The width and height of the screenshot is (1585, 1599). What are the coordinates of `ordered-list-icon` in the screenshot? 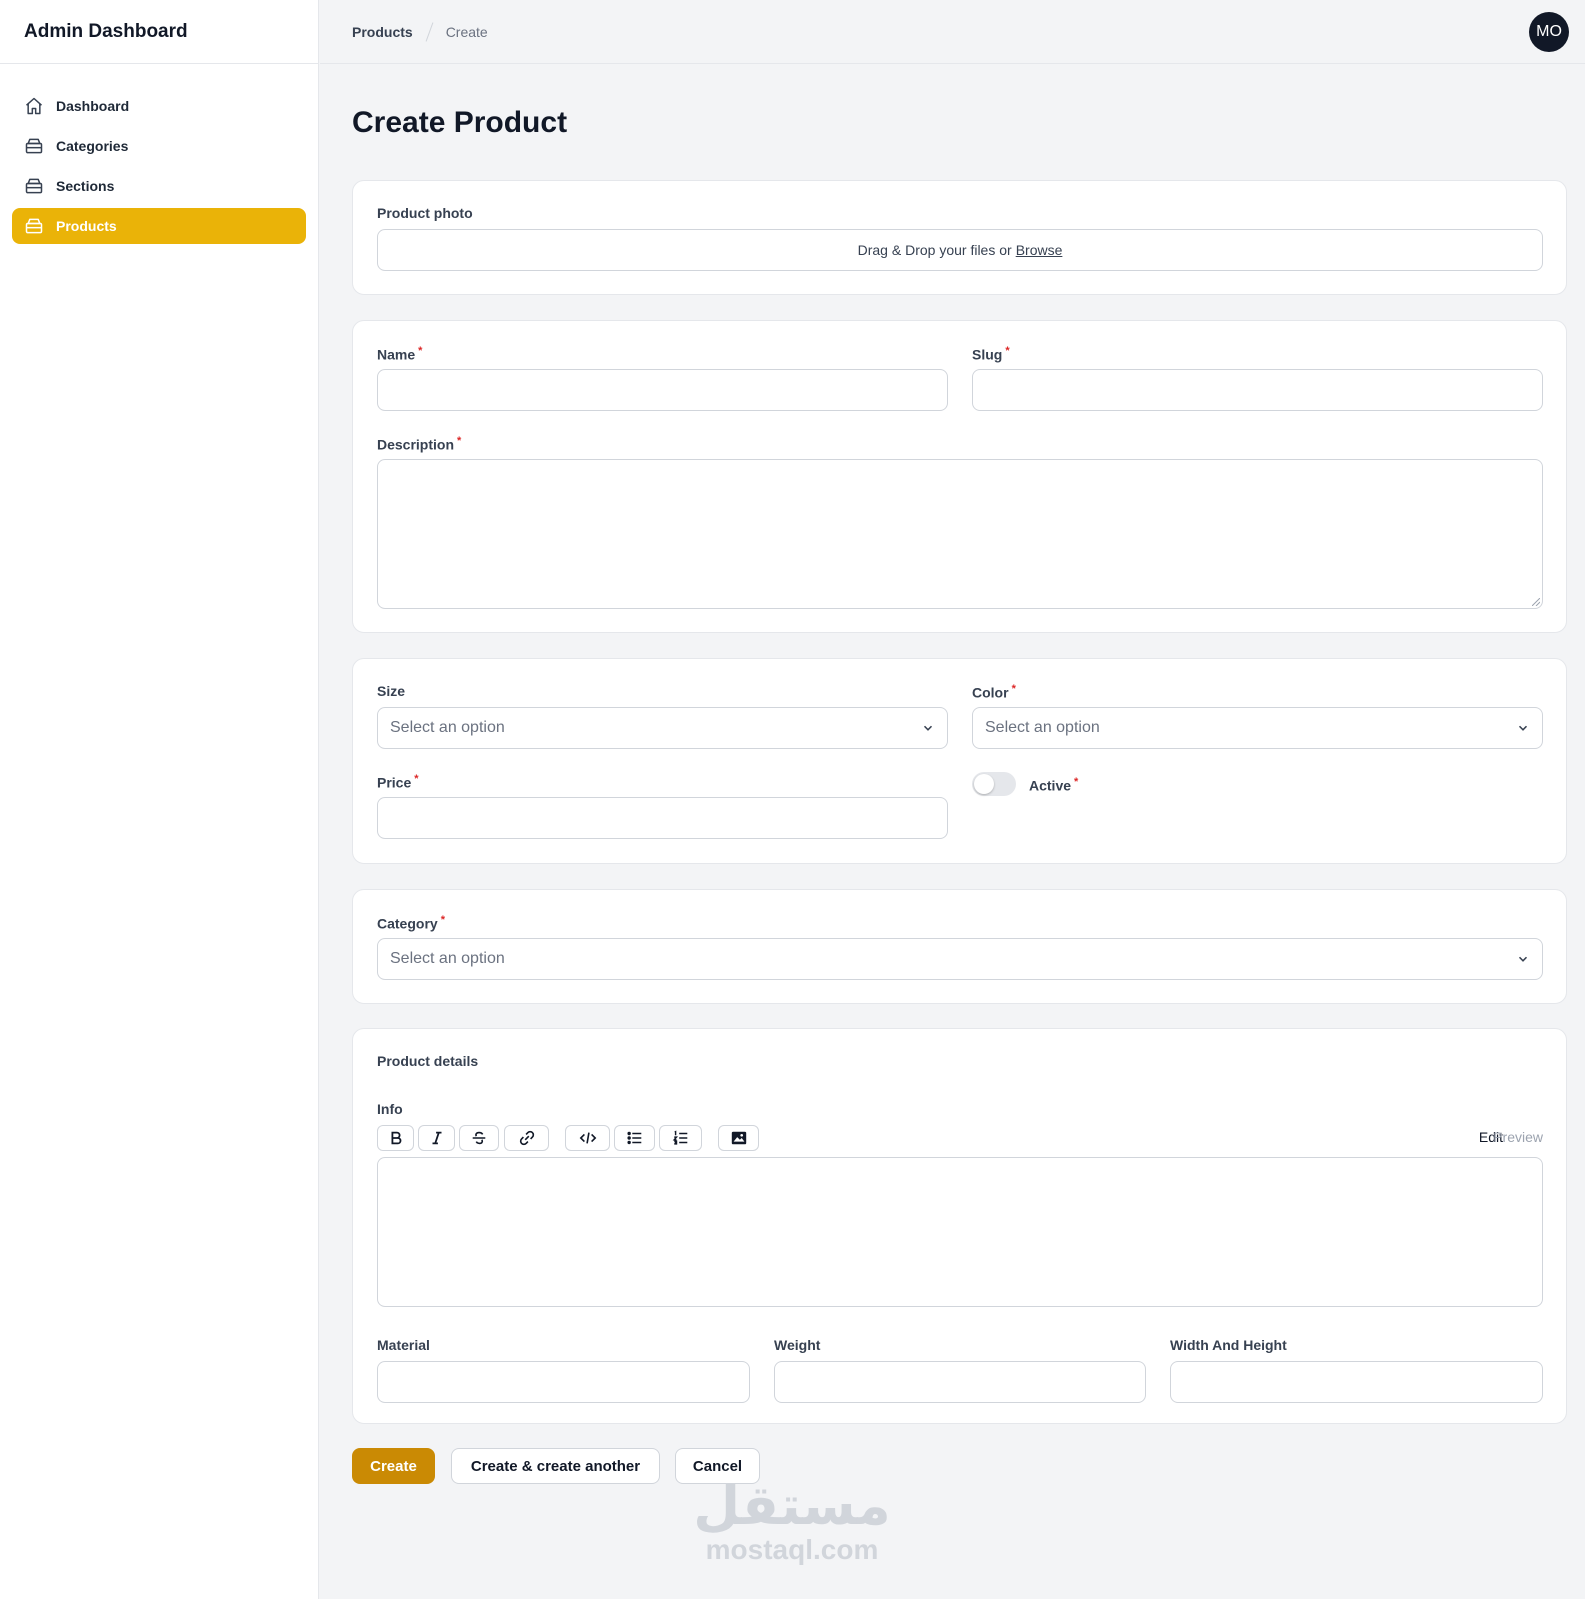 It's located at (679, 1137).